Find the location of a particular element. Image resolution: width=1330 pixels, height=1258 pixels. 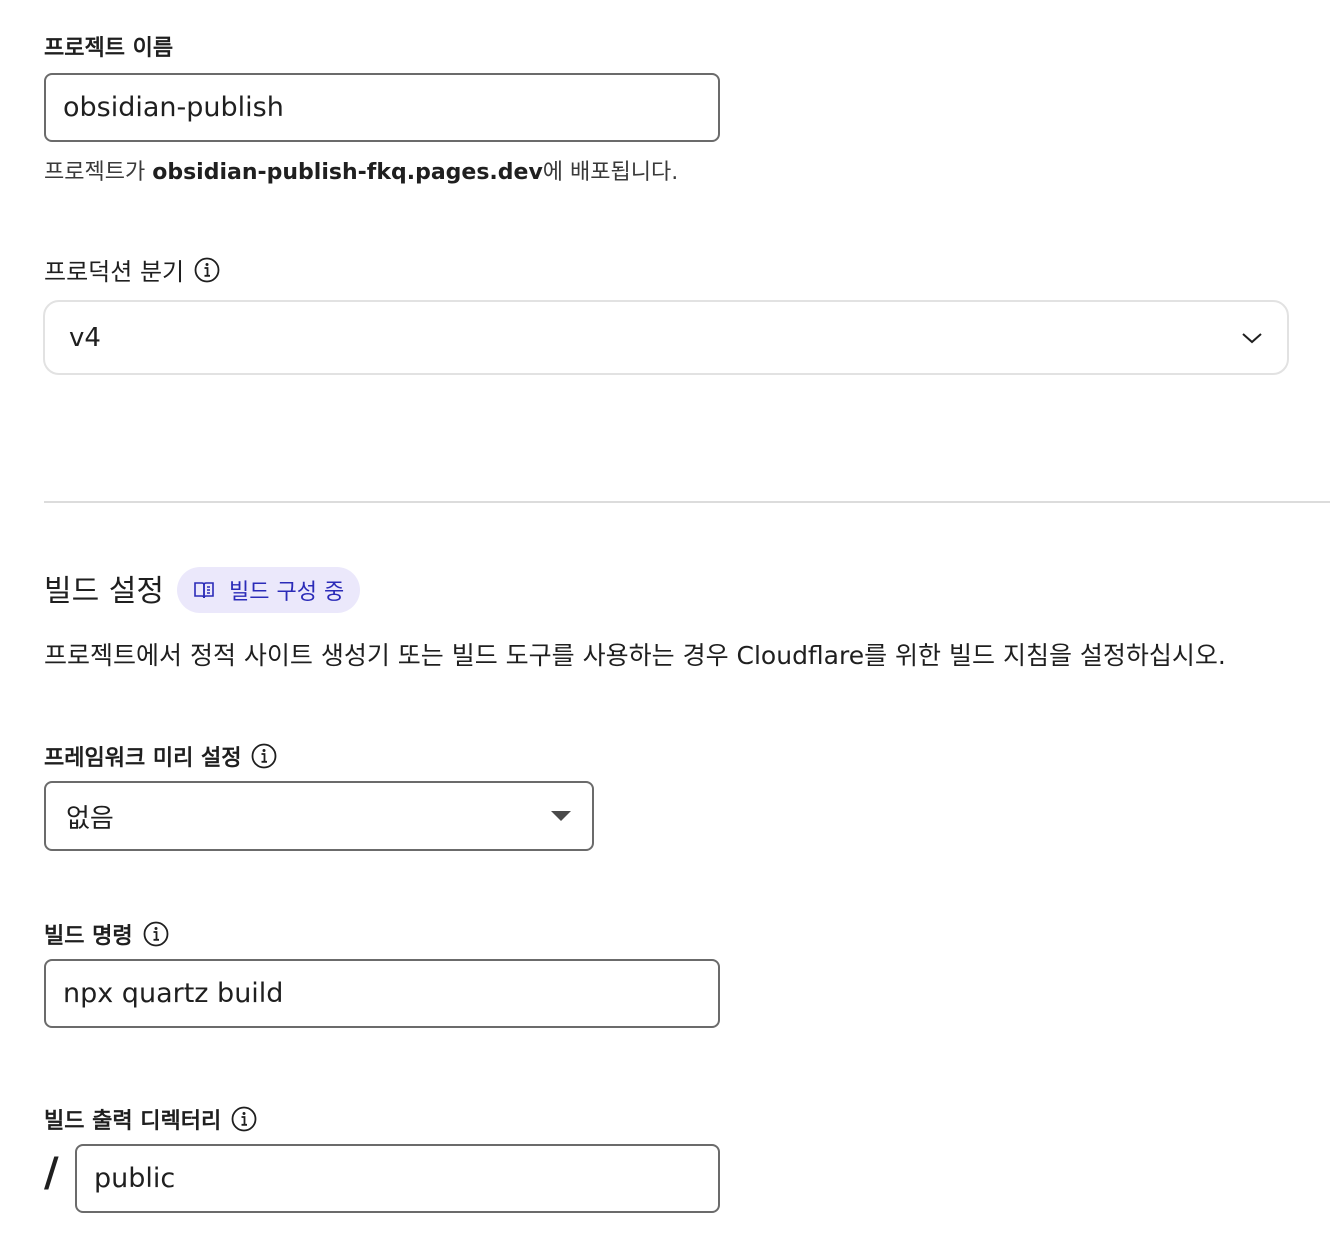

production-branch-label-text: 프로덕션 분기 is located at coordinates (114, 272).